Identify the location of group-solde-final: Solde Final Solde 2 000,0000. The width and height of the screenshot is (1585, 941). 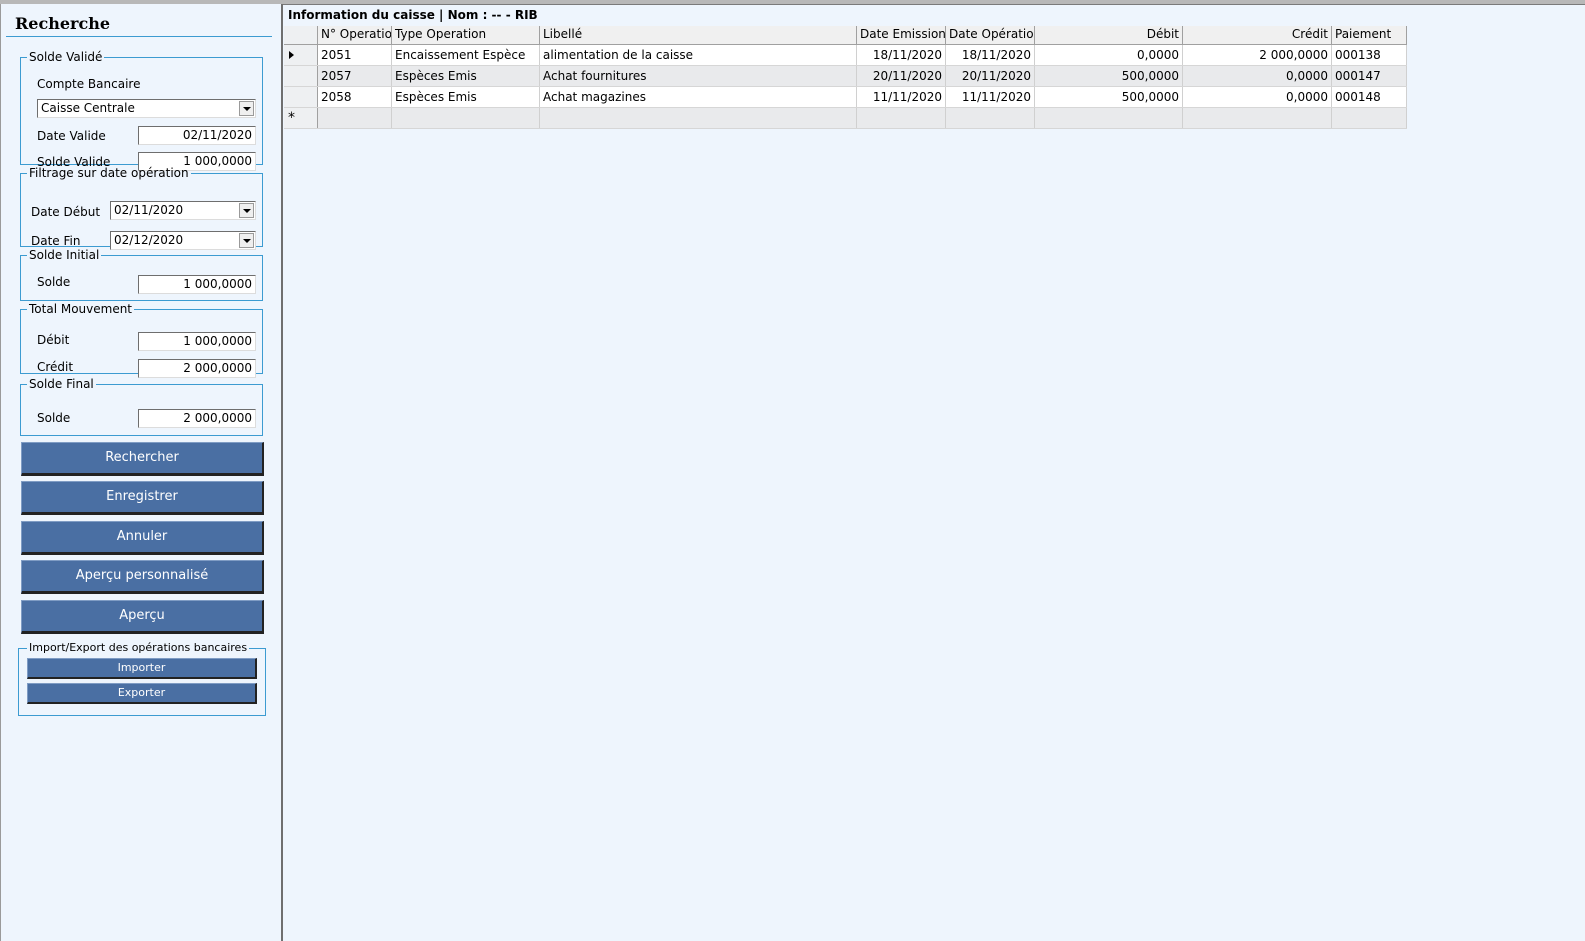
(141, 407).